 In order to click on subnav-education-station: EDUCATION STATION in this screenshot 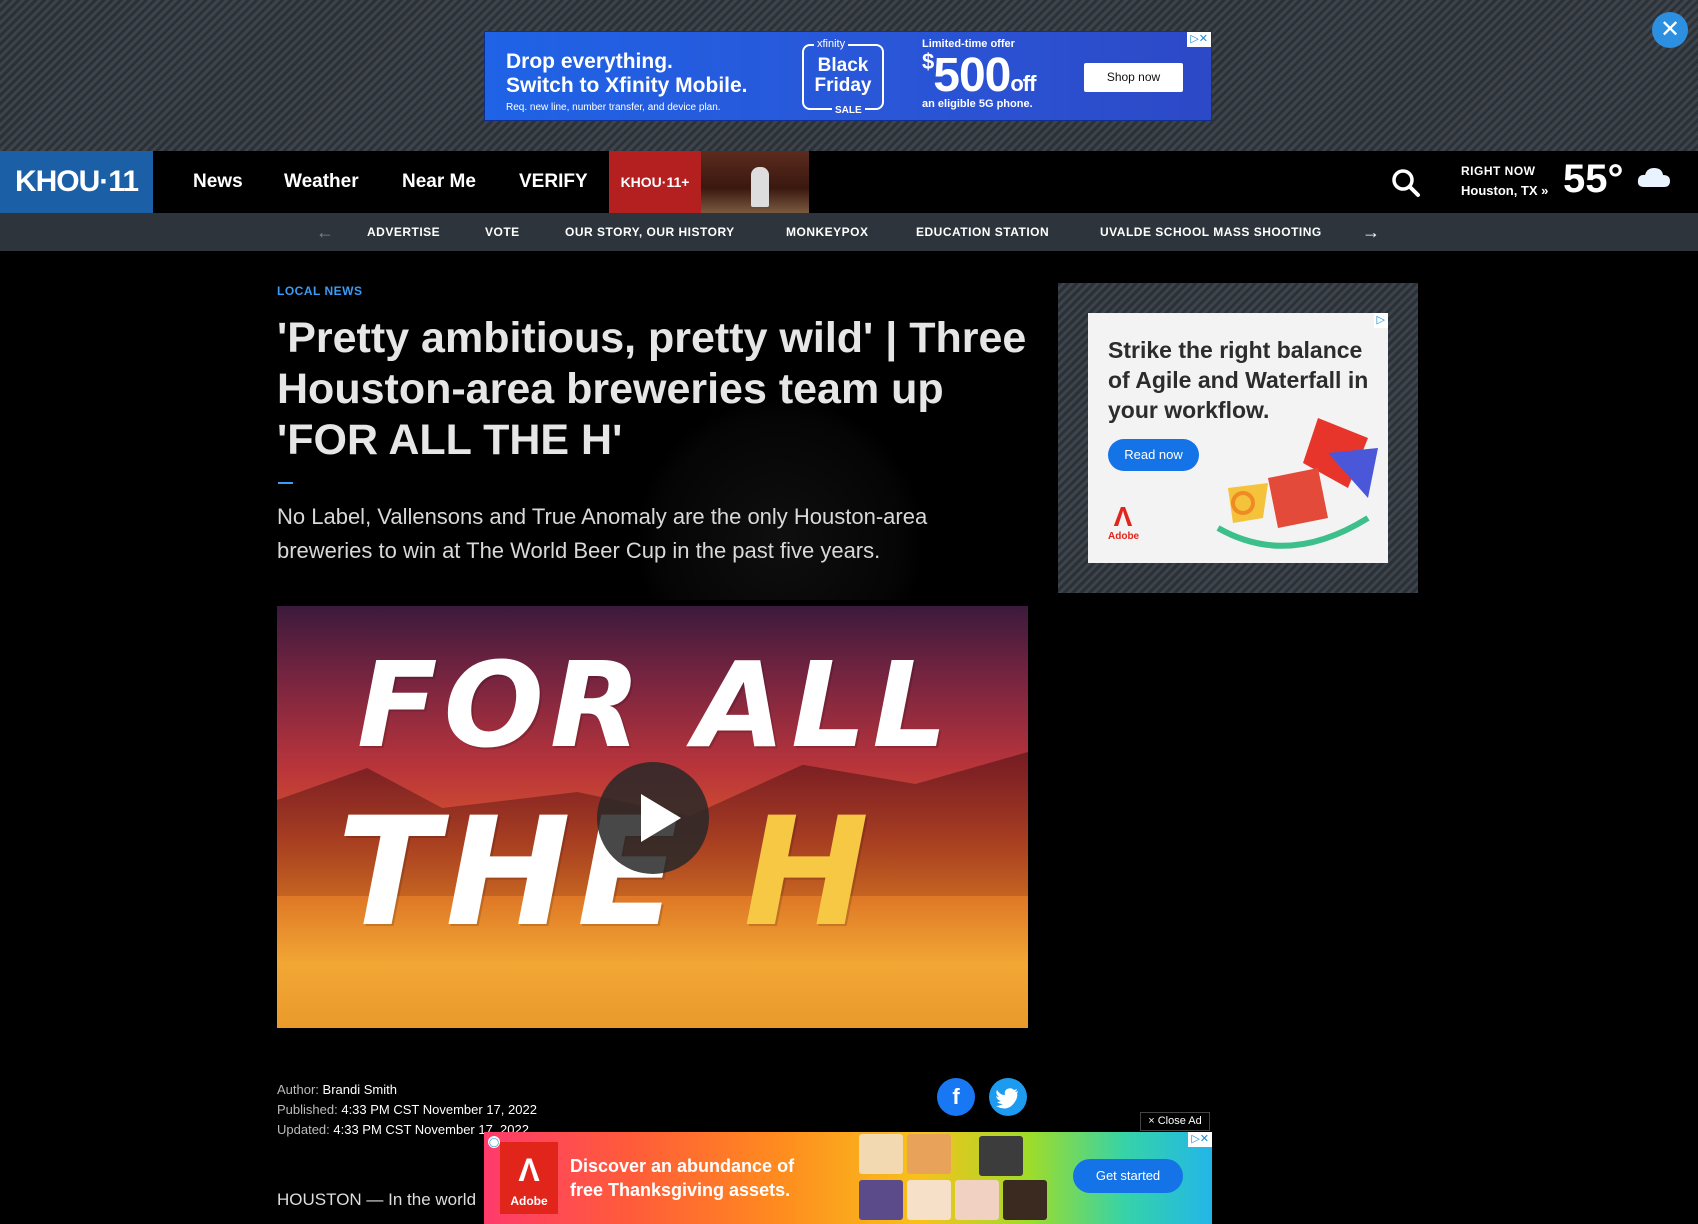, I will do `click(982, 232)`.